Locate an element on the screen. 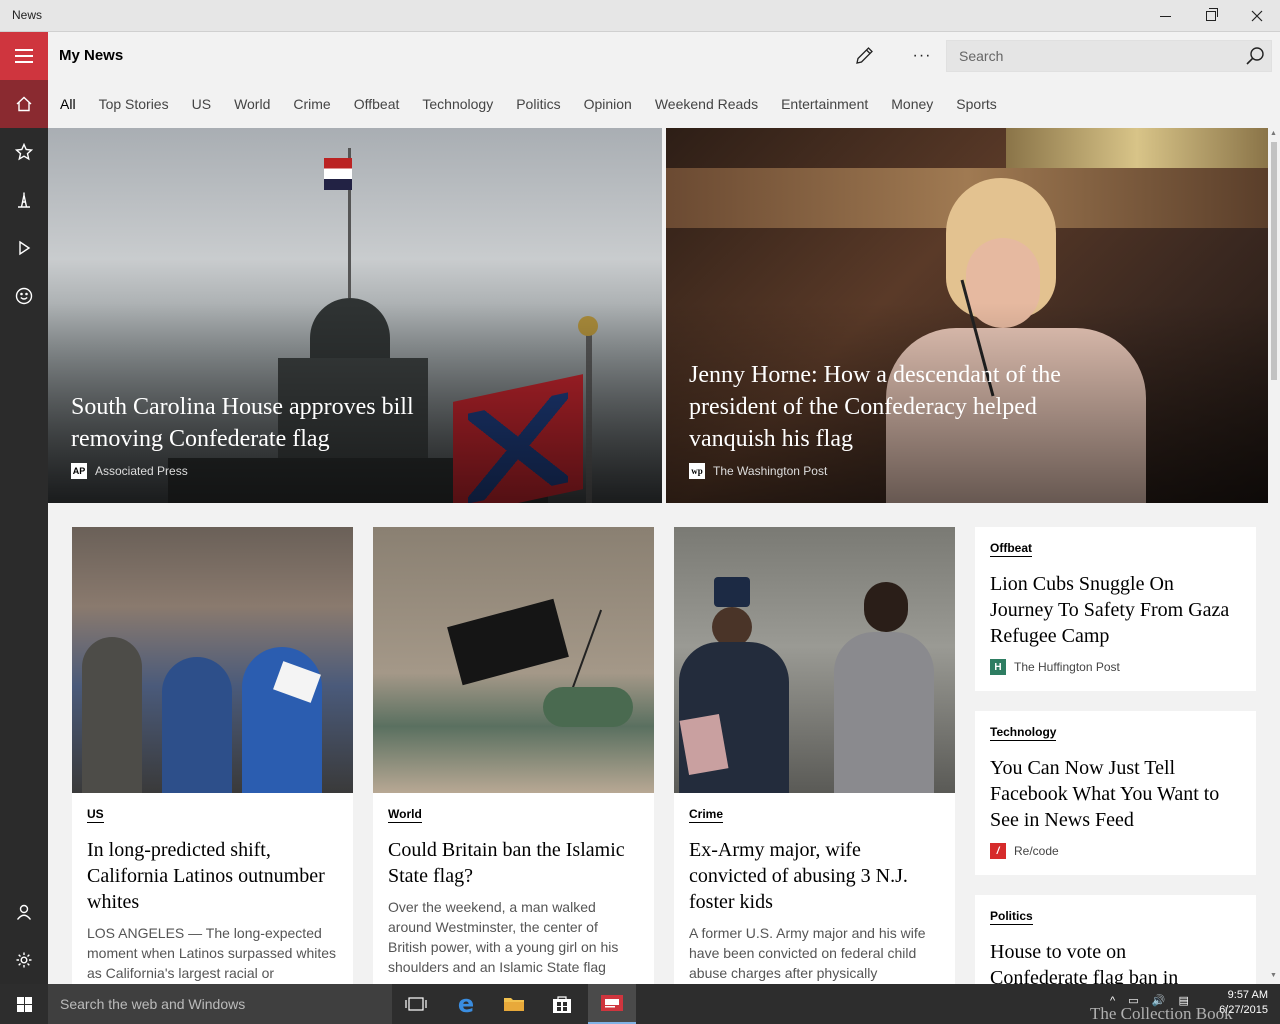  sidebar is located at coordinates (24, 508).